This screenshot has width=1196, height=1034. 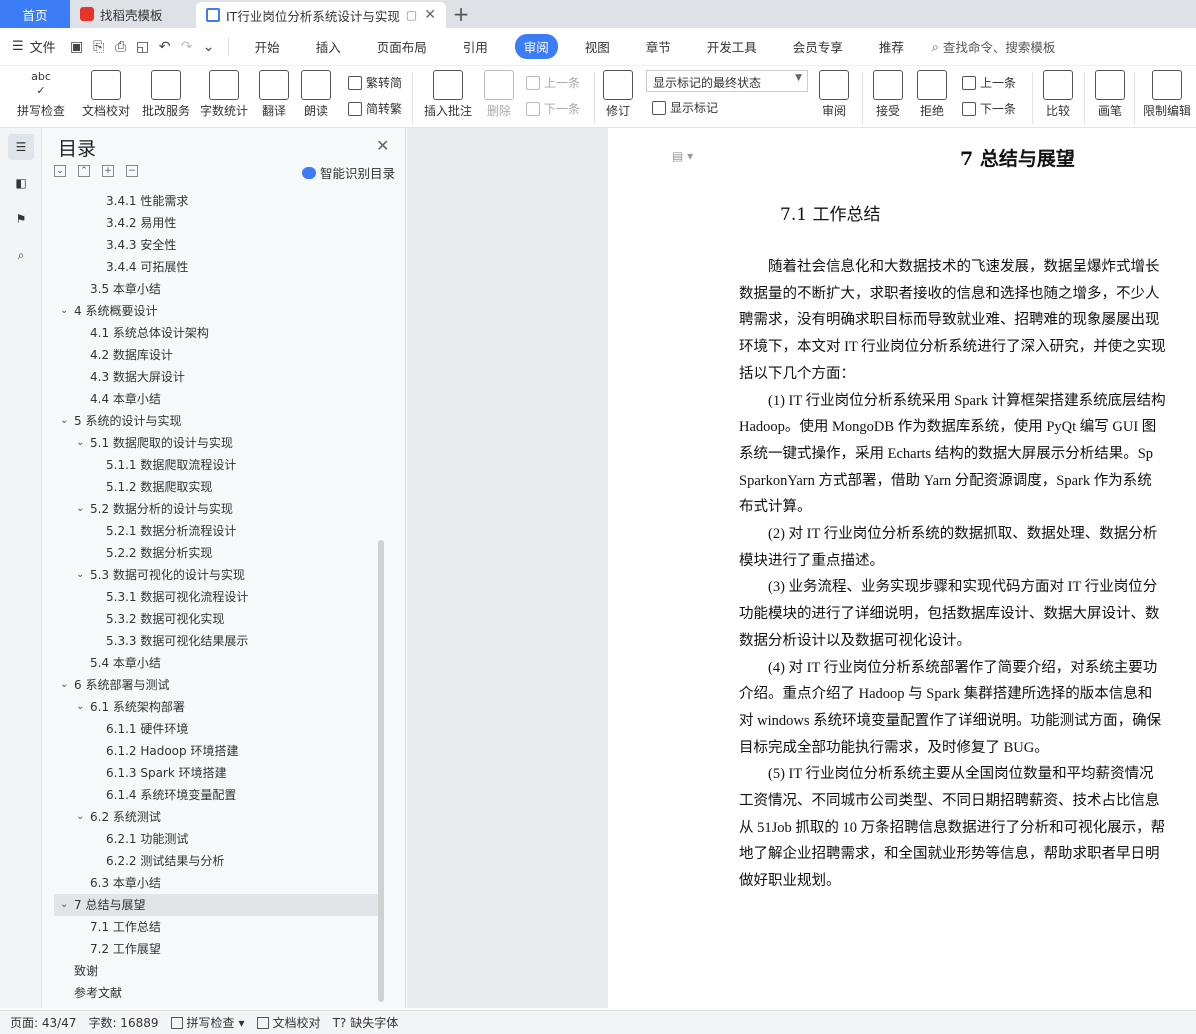 I want to click on track-changes-button: 修订, so click(x=618, y=94).